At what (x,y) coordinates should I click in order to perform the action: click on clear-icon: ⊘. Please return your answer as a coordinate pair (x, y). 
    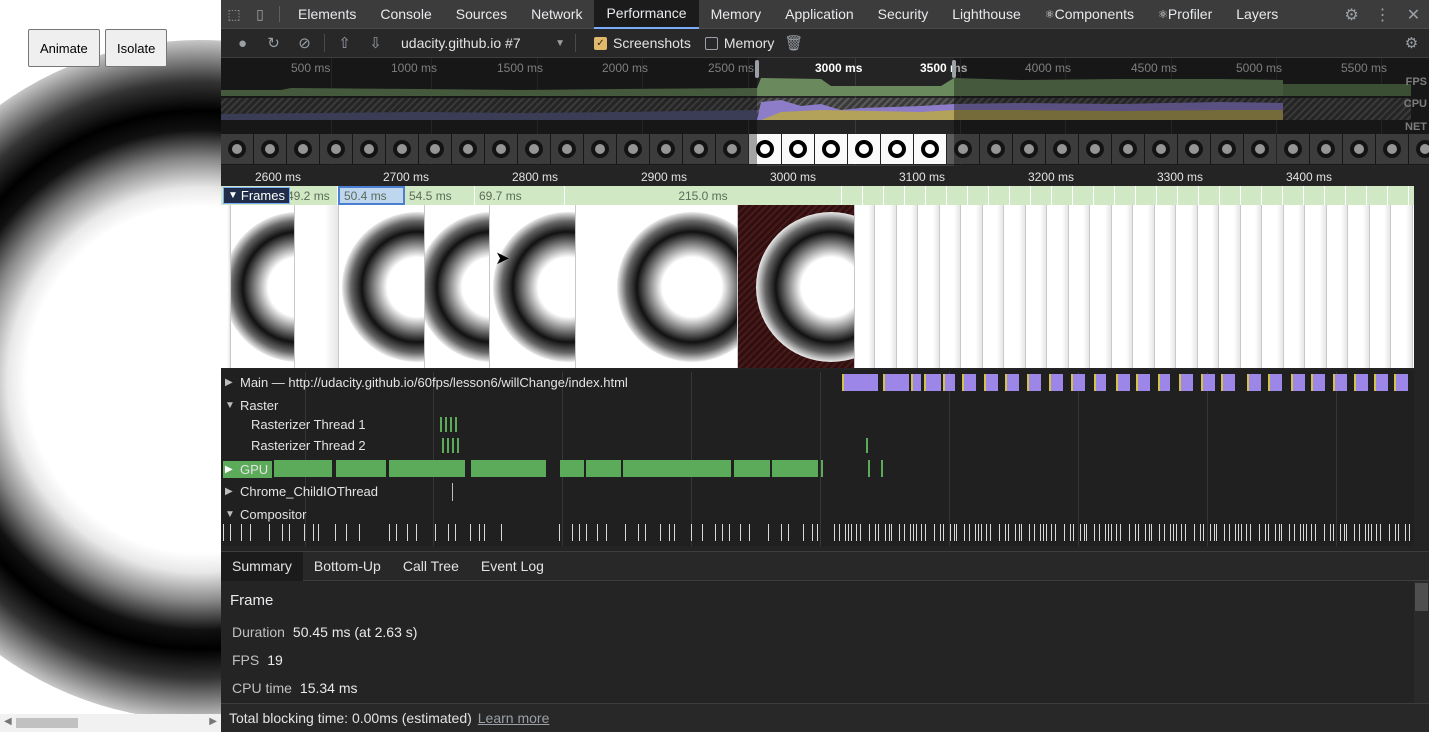
    Looking at the image, I should click on (304, 43).